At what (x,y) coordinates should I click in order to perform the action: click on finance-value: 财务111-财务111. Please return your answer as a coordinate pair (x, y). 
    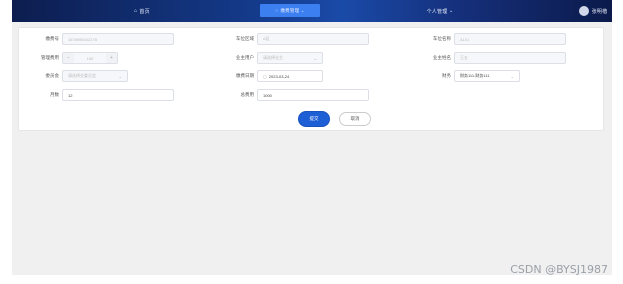
    Looking at the image, I should click on (475, 75).